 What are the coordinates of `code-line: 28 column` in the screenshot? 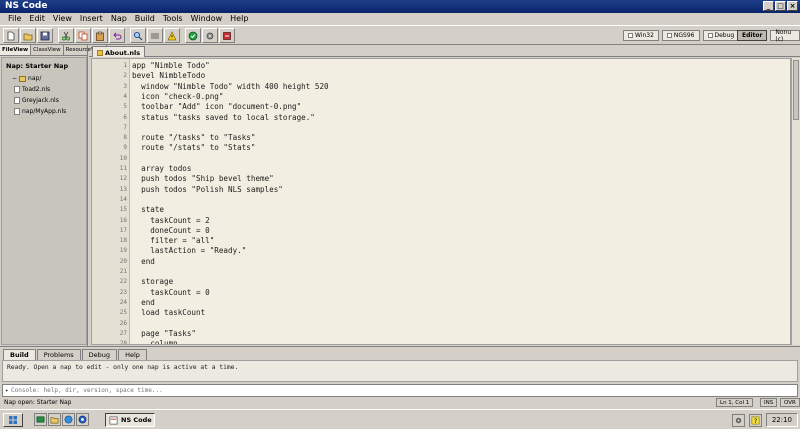 It's located at (441, 342).